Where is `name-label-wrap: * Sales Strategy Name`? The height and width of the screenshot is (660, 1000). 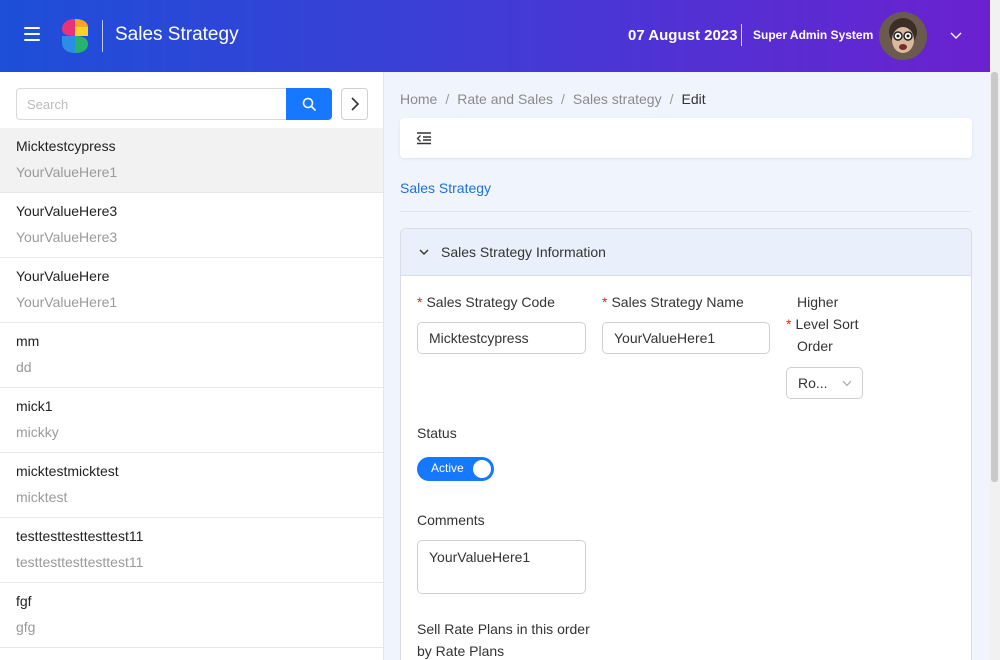
name-label-wrap: * Sales Strategy Name is located at coordinates (673, 302).